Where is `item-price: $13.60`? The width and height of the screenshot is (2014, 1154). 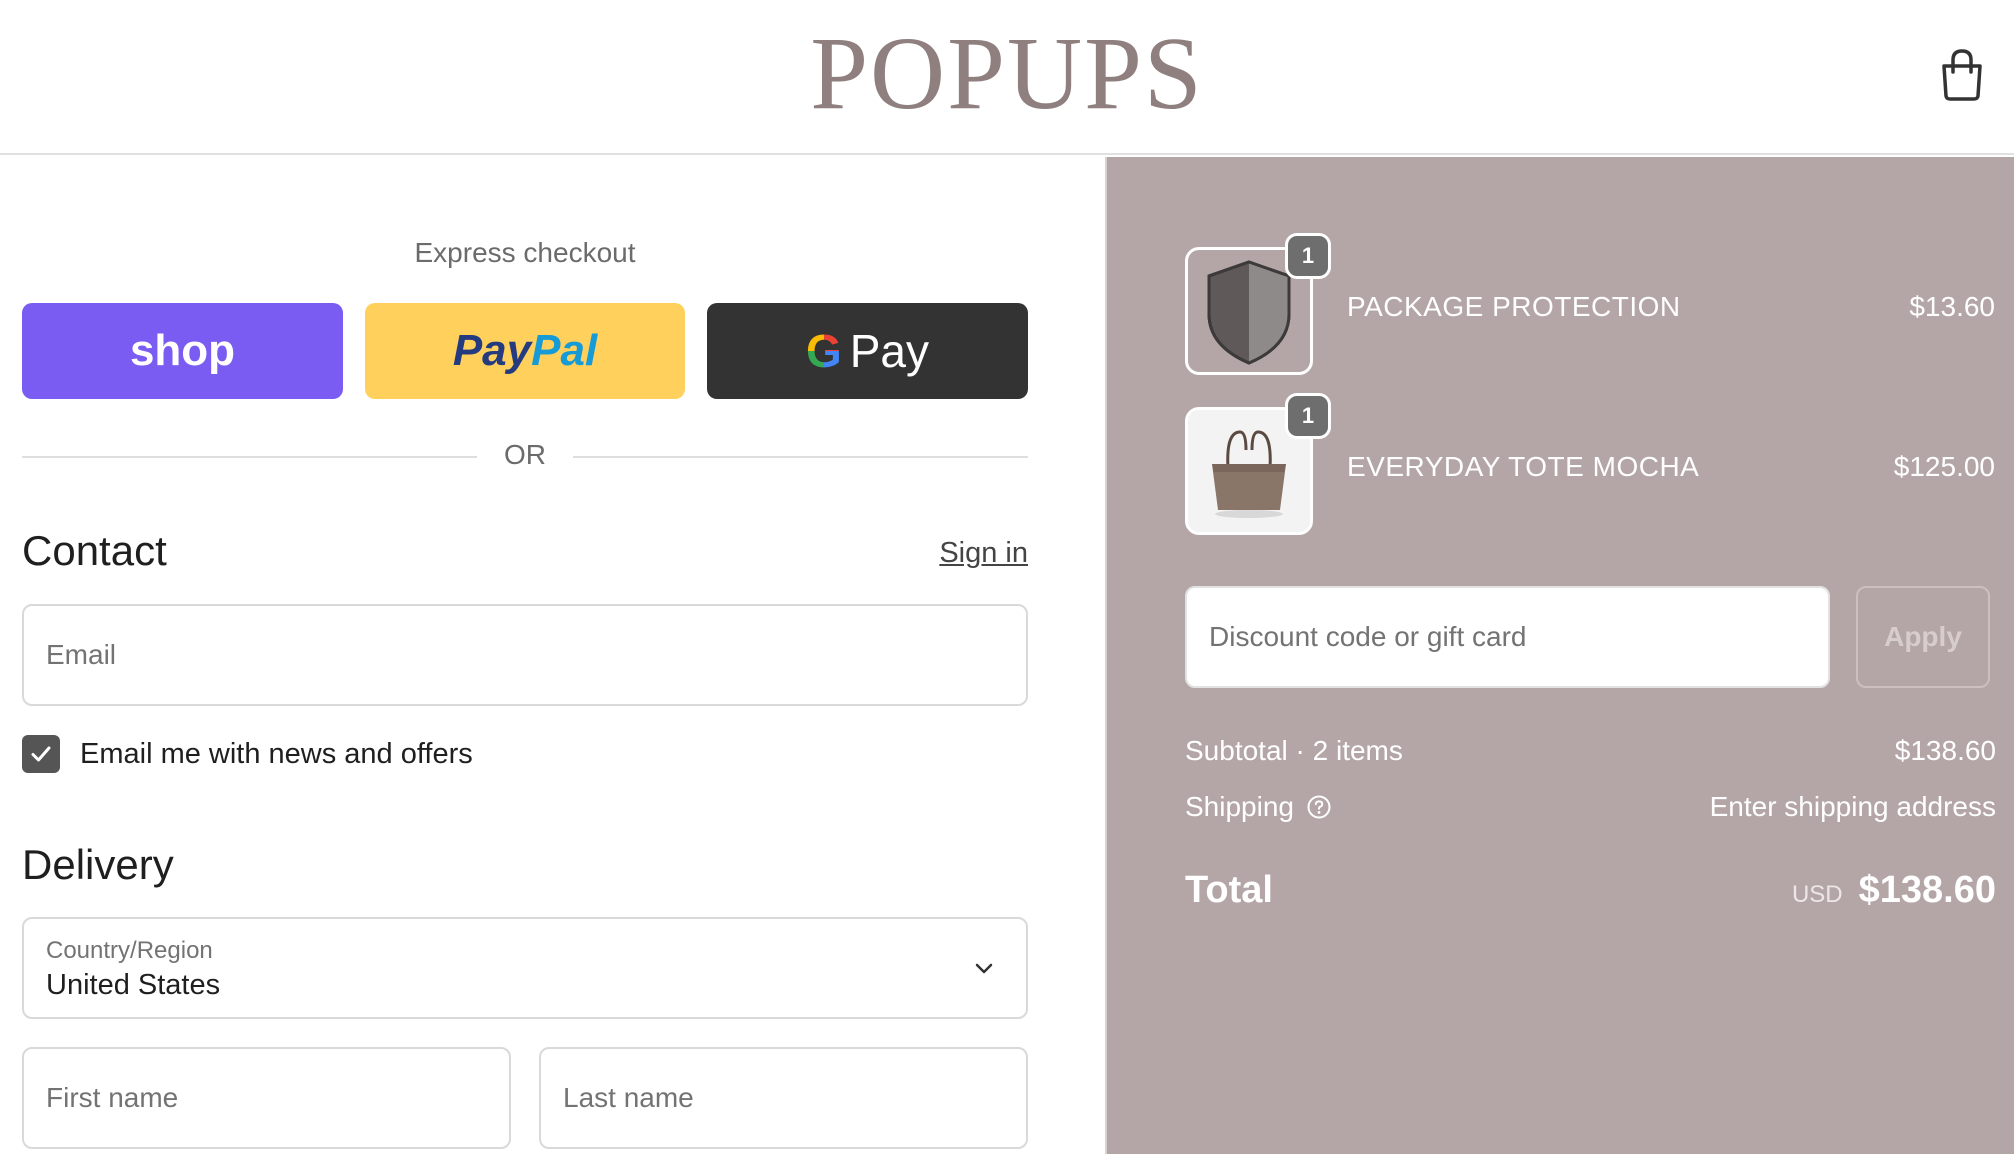
item-price: $13.60 is located at coordinates (1952, 306).